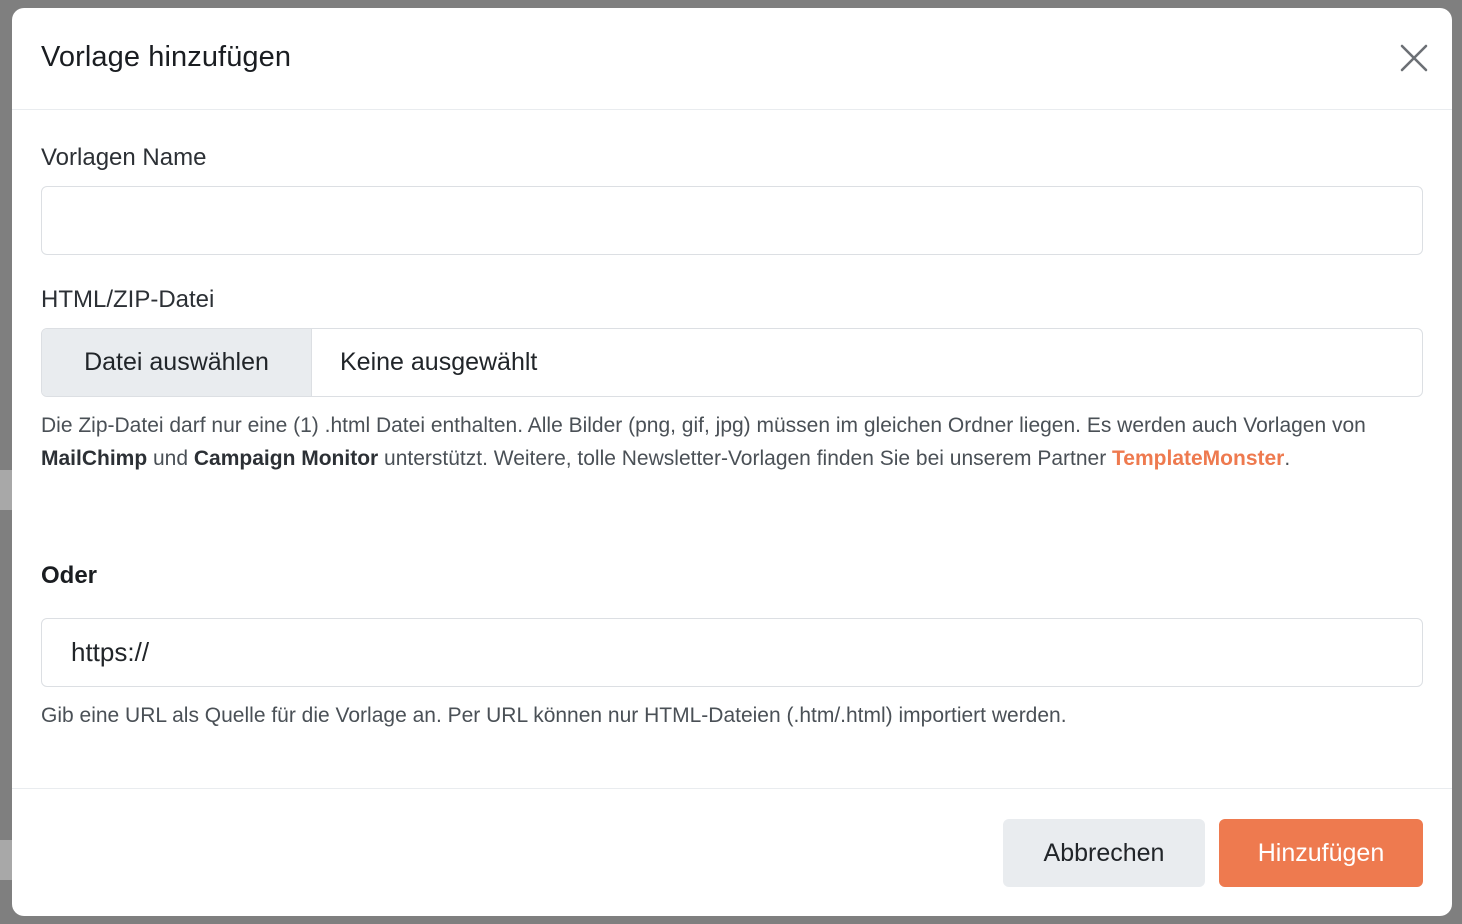 This screenshot has width=1462, height=924. Describe the element at coordinates (732, 362) in the screenshot. I see `file-picker: Datei auswählen Keine ausgewählt` at that location.